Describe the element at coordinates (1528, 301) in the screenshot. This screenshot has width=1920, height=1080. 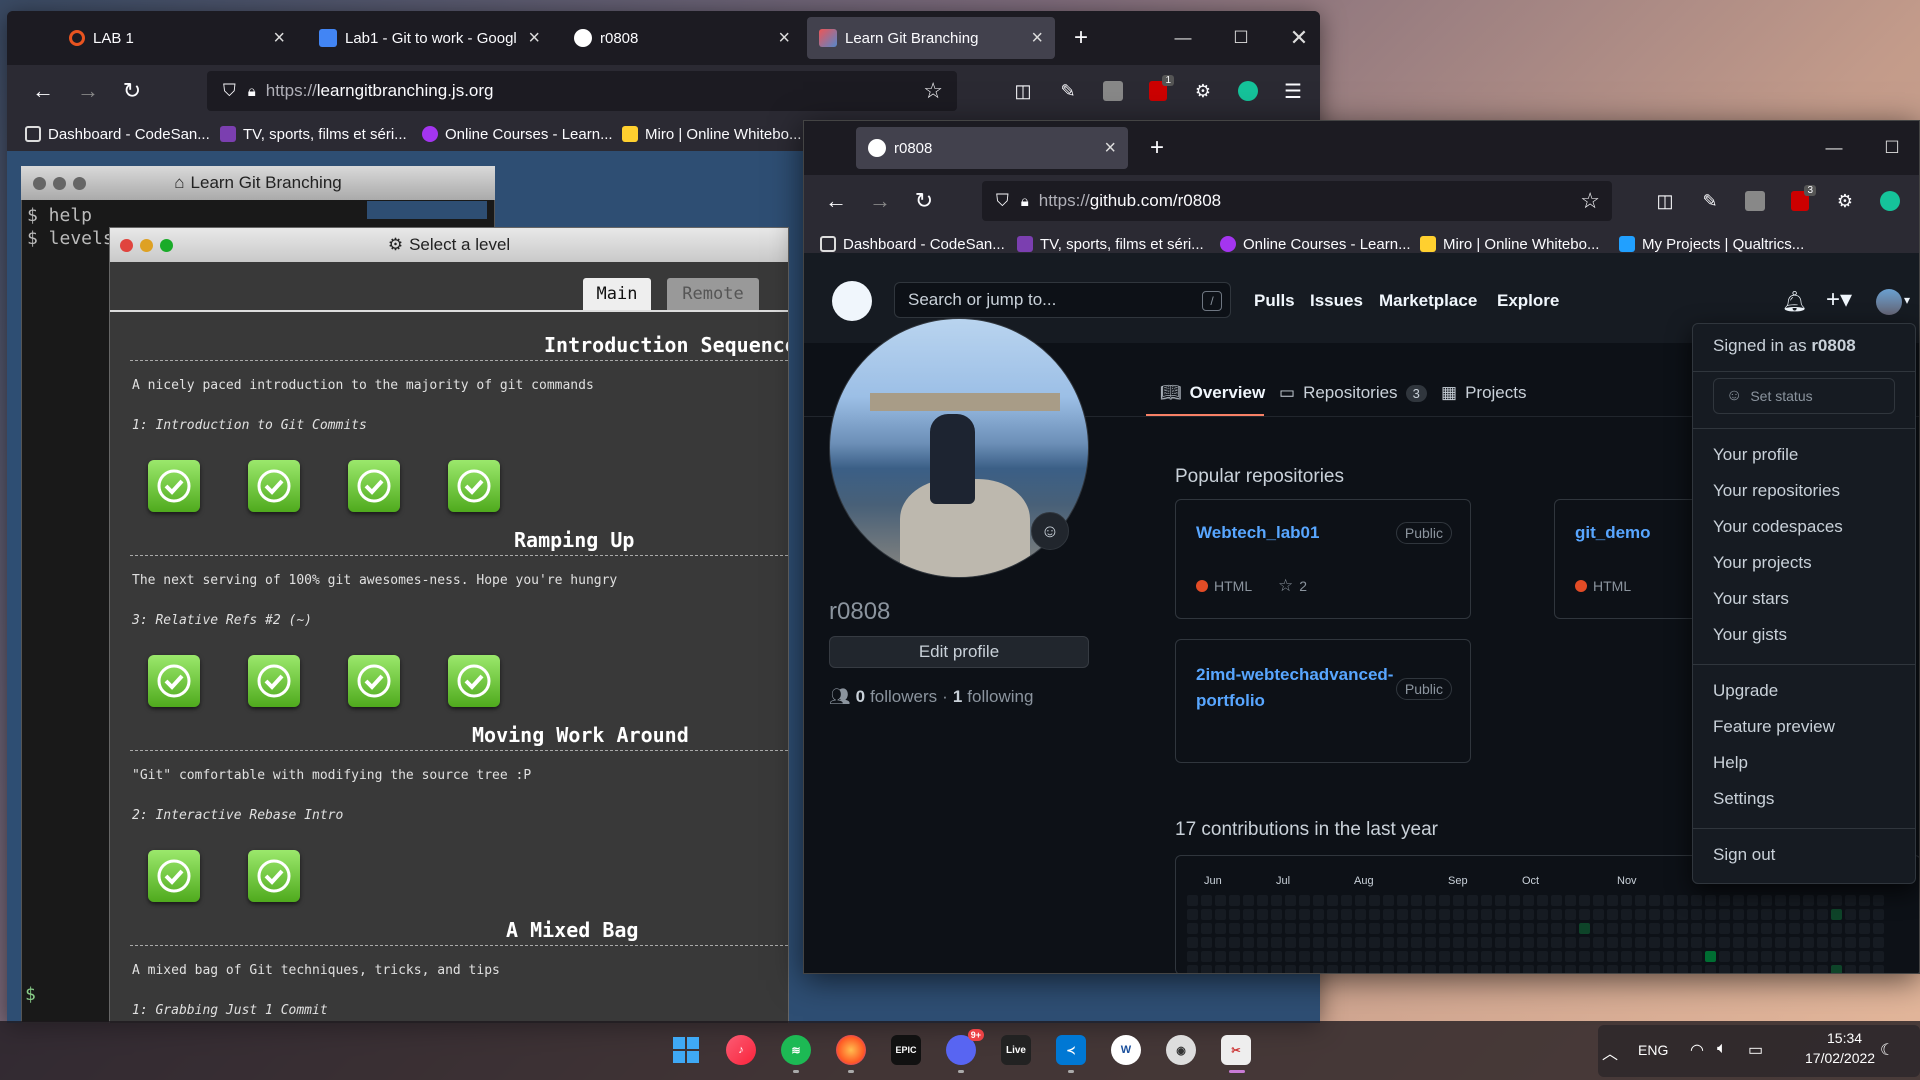
I see `nav-explore: Explore` at that location.